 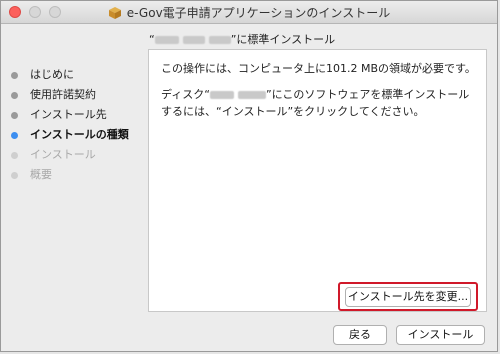 I want to click on step-introduction: はじめに, so click(x=70, y=75).